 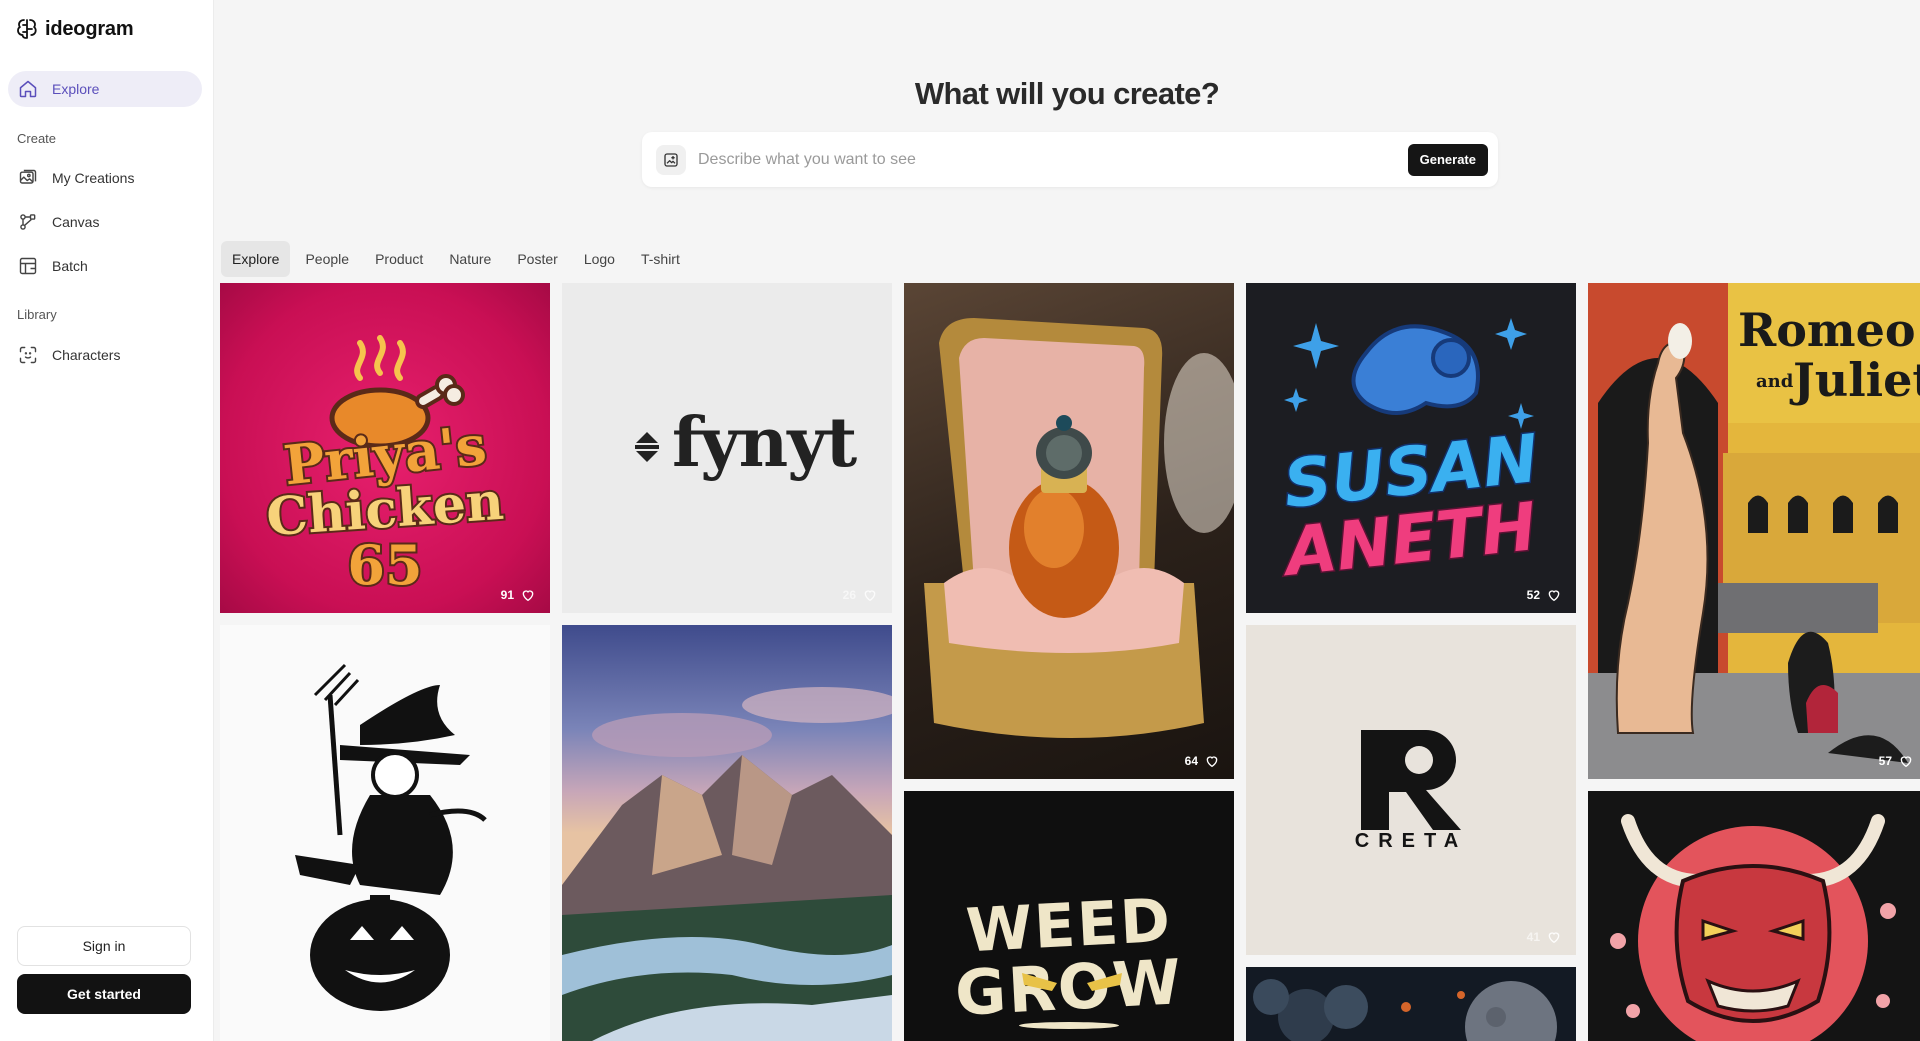 I want to click on like-count: 64, so click(x=1191, y=761).